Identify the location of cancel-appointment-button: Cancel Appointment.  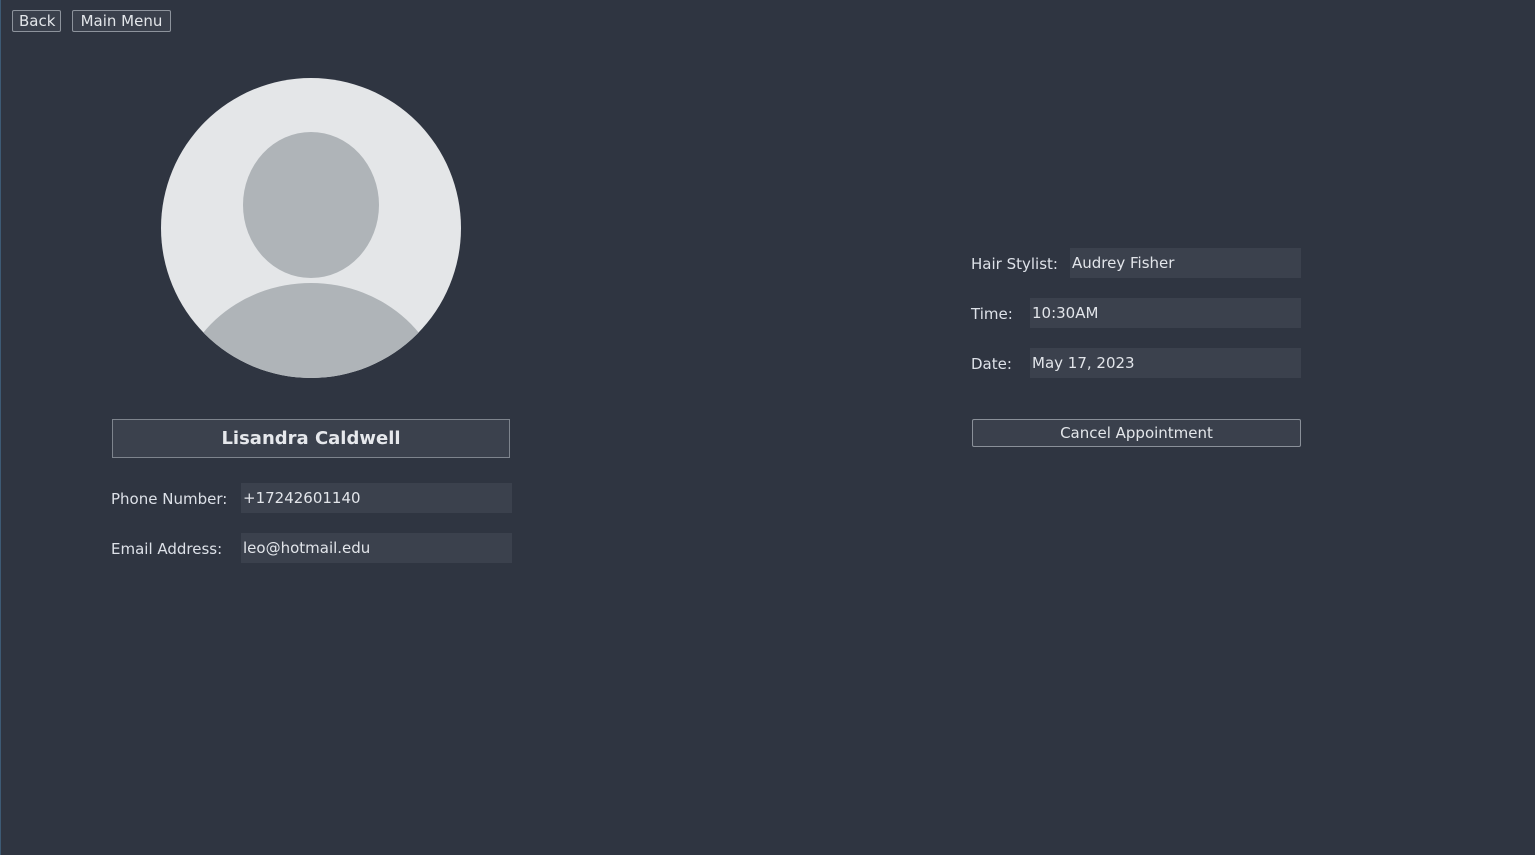
(1136, 433).